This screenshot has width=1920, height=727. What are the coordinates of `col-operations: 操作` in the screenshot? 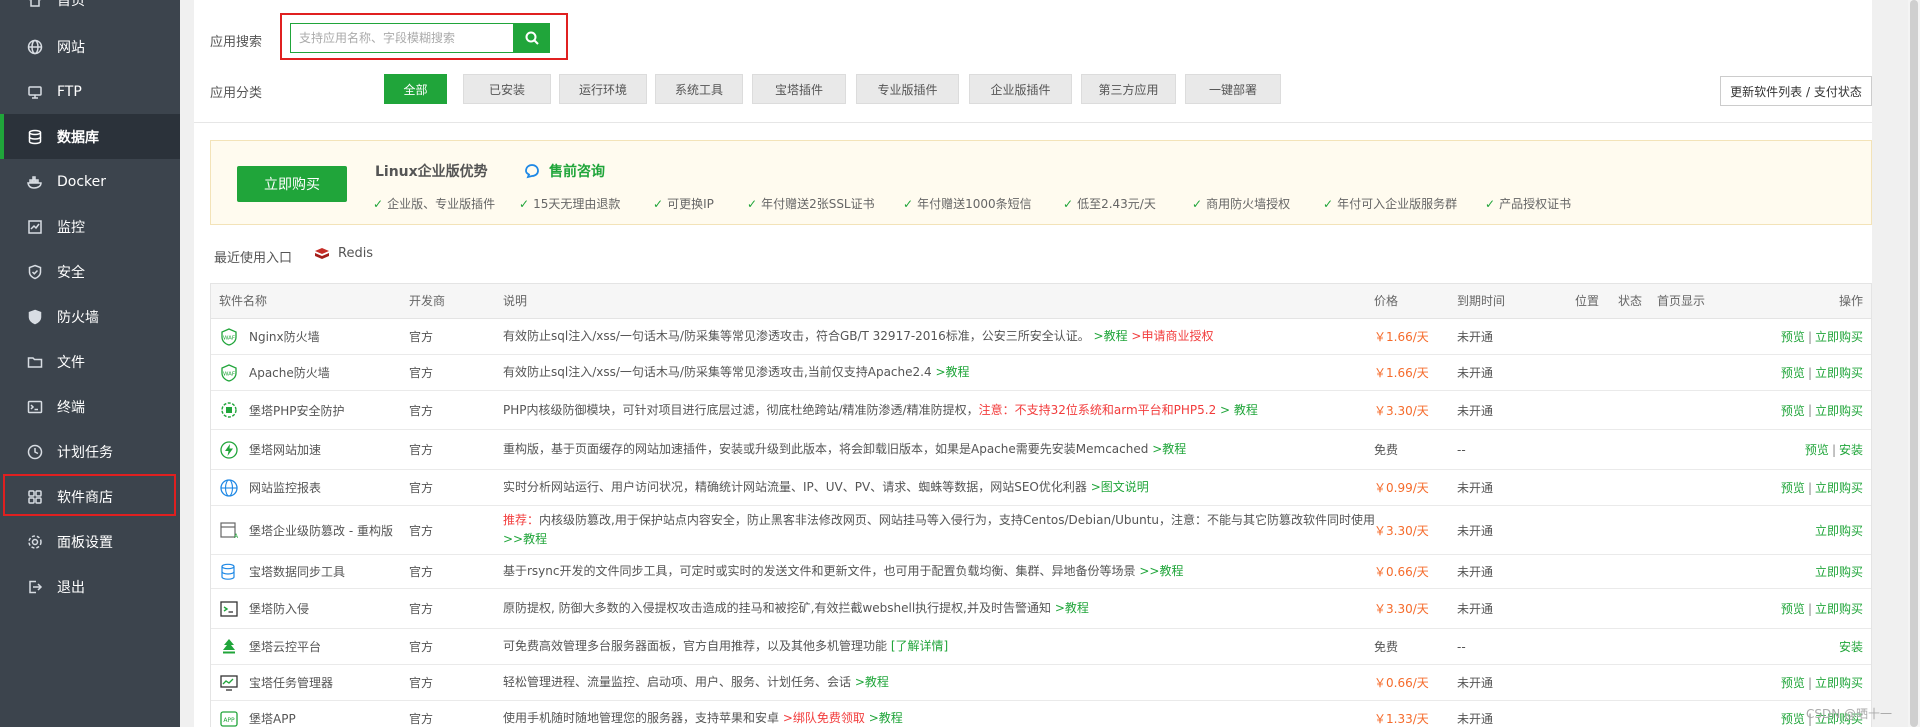 It's located at (1850, 301).